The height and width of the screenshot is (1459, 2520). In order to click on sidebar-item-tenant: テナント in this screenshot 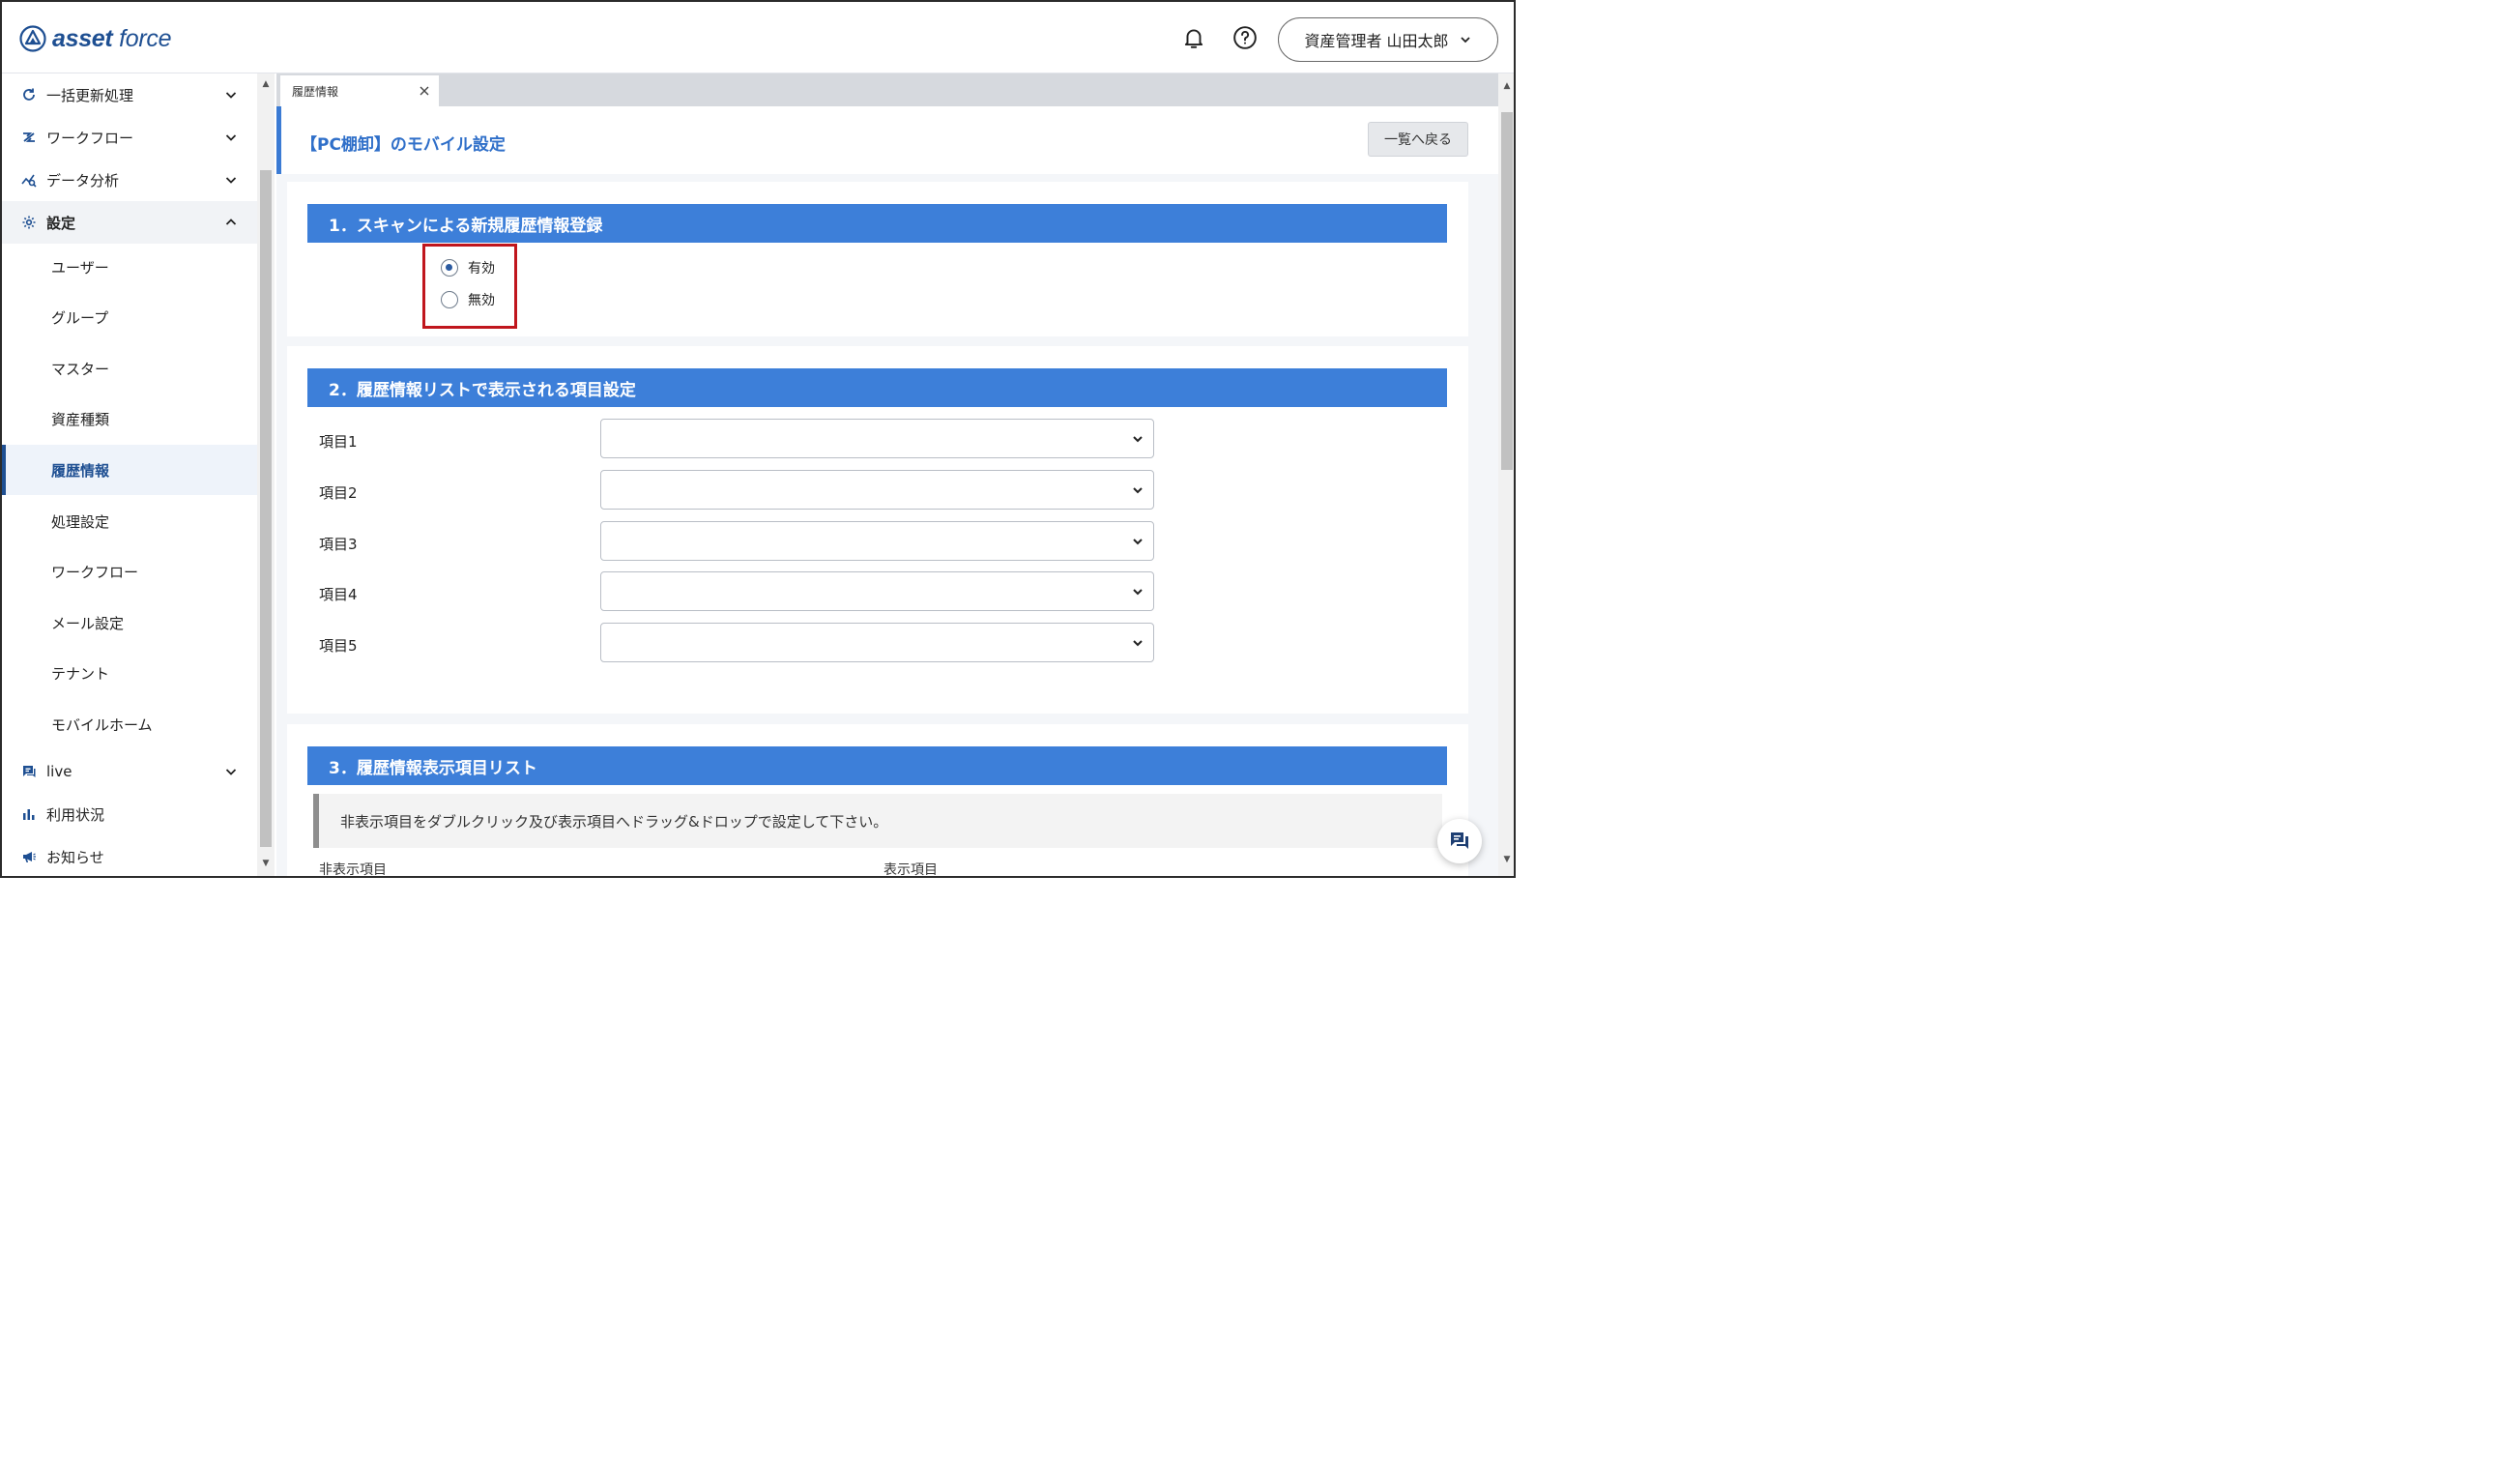, I will do `click(130, 673)`.